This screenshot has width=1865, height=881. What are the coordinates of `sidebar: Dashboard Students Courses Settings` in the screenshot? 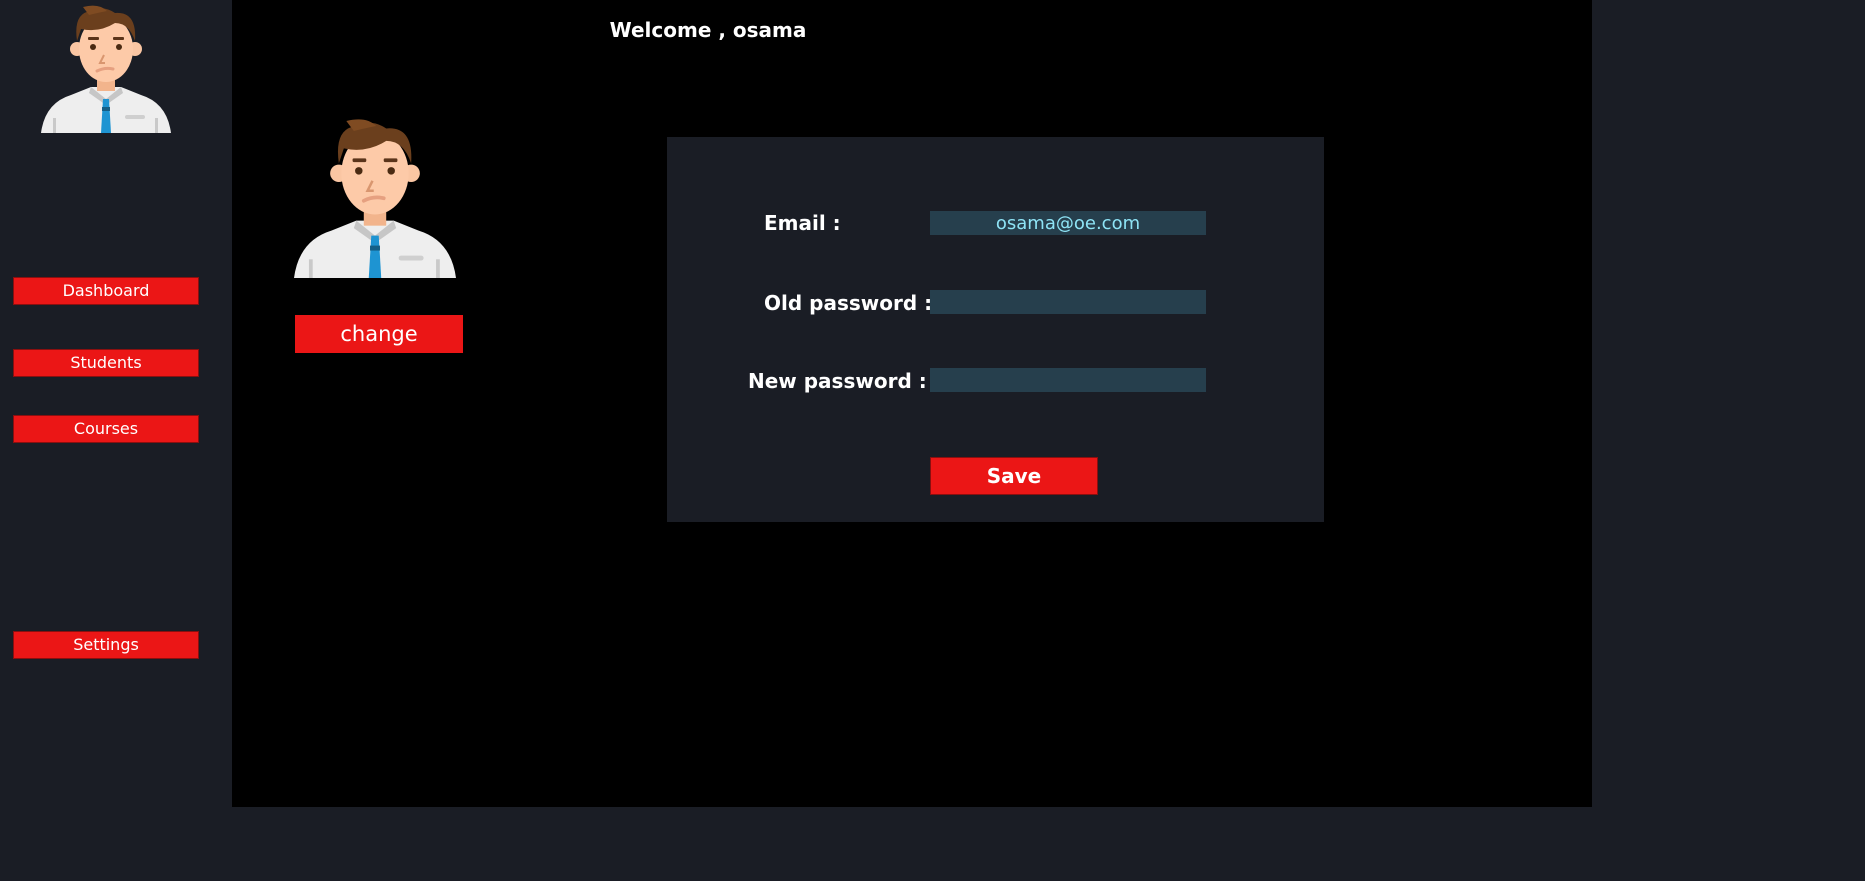 It's located at (116, 440).